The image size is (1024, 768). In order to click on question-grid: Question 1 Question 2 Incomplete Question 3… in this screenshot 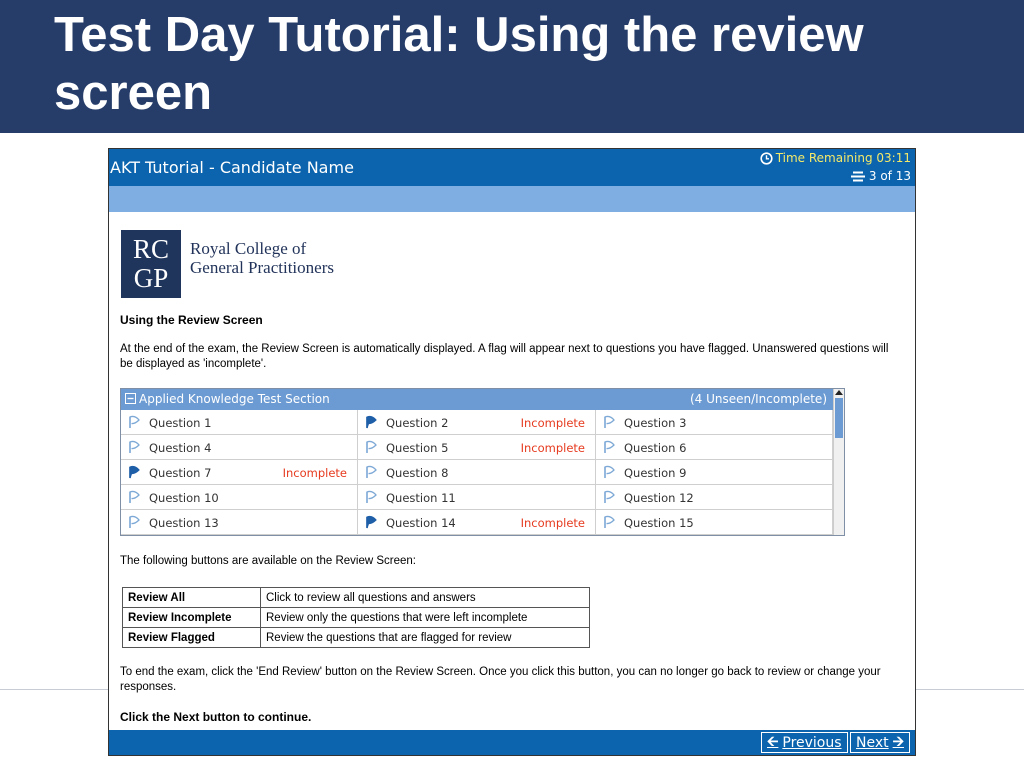, I will do `click(477, 472)`.